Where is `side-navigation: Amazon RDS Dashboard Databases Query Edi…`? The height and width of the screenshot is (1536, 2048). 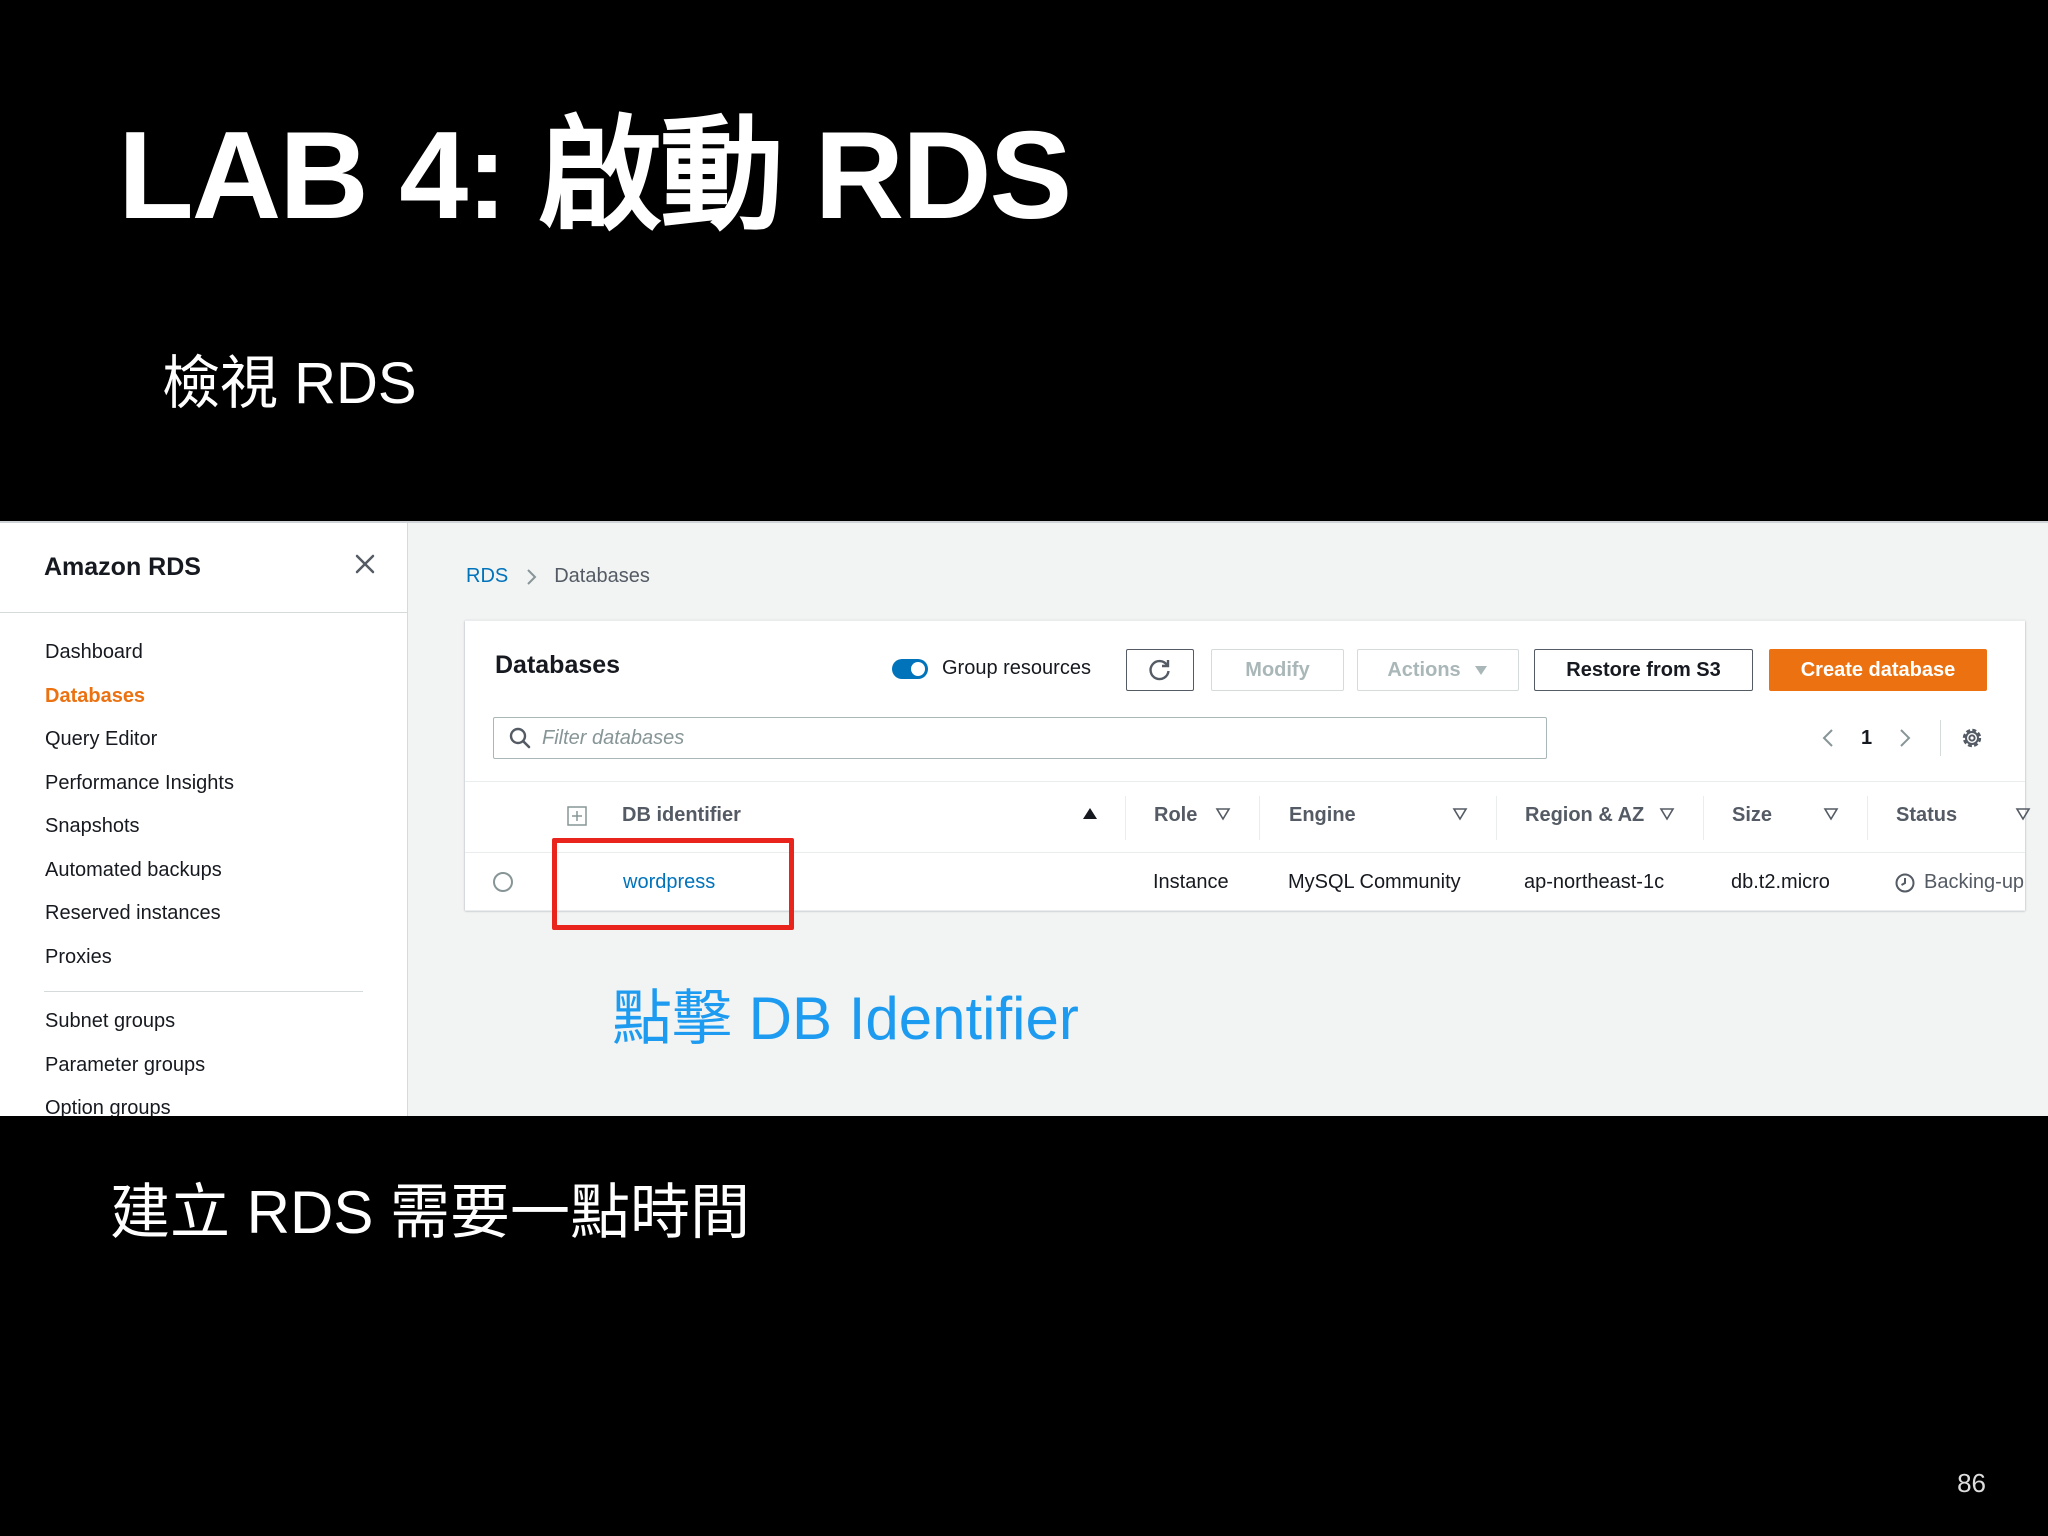
side-navigation: Amazon RDS Dashboard Databases Query Edi… is located at coordinates (204, 819).